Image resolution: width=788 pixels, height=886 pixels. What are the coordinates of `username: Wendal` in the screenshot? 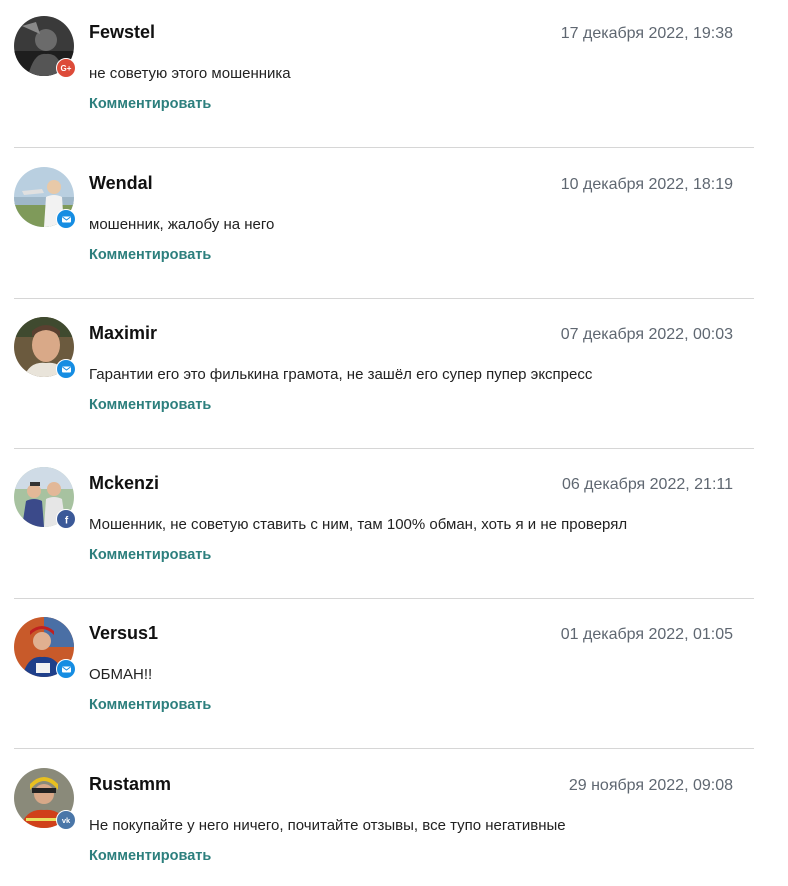 It's located at (121, 183).